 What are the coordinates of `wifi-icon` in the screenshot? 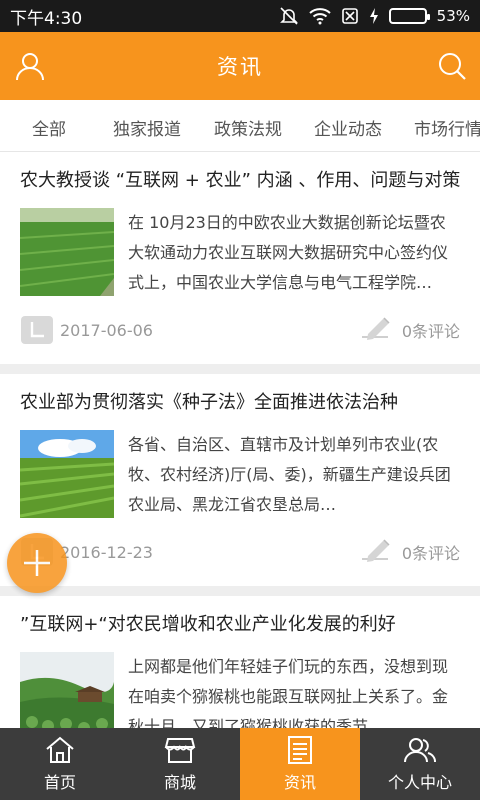 It's located at (319, 16).